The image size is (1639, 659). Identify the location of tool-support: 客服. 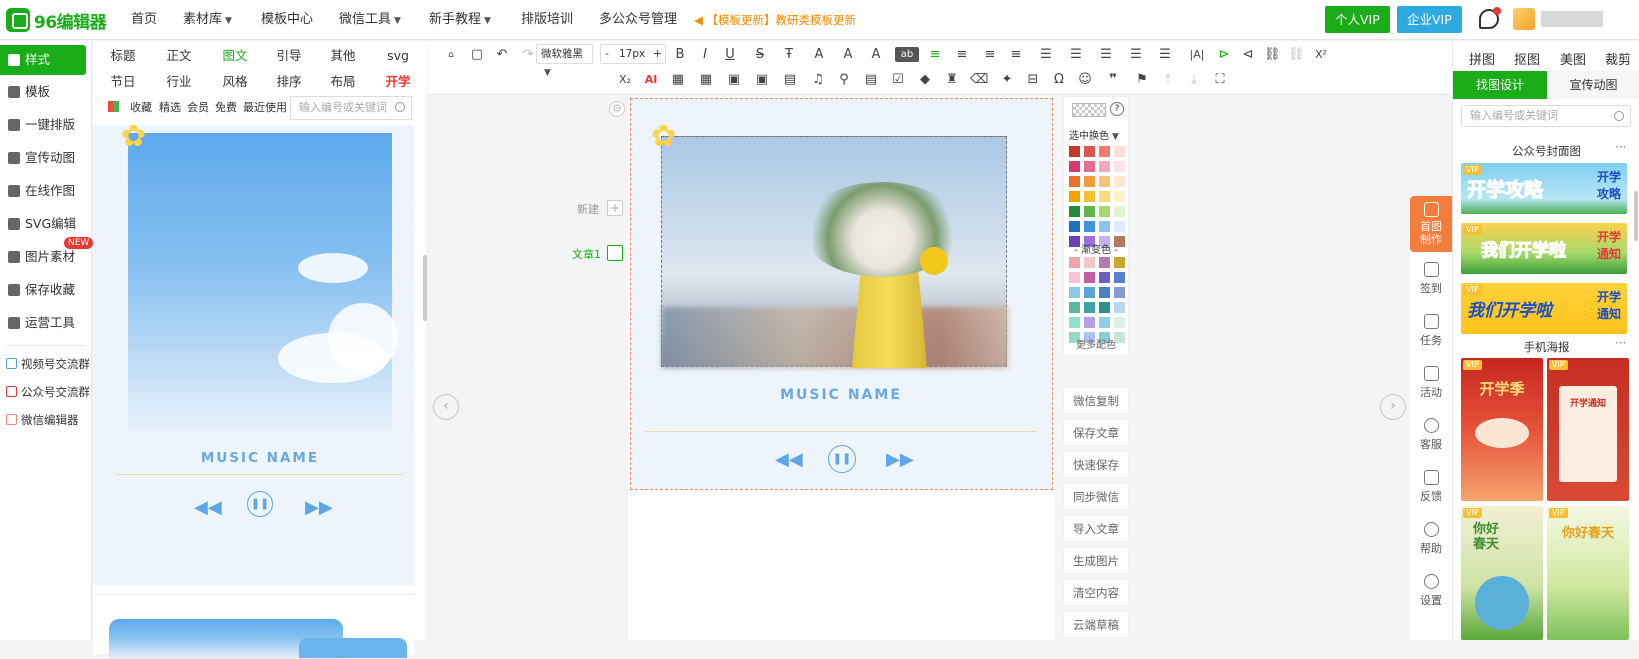
(1431, 435).